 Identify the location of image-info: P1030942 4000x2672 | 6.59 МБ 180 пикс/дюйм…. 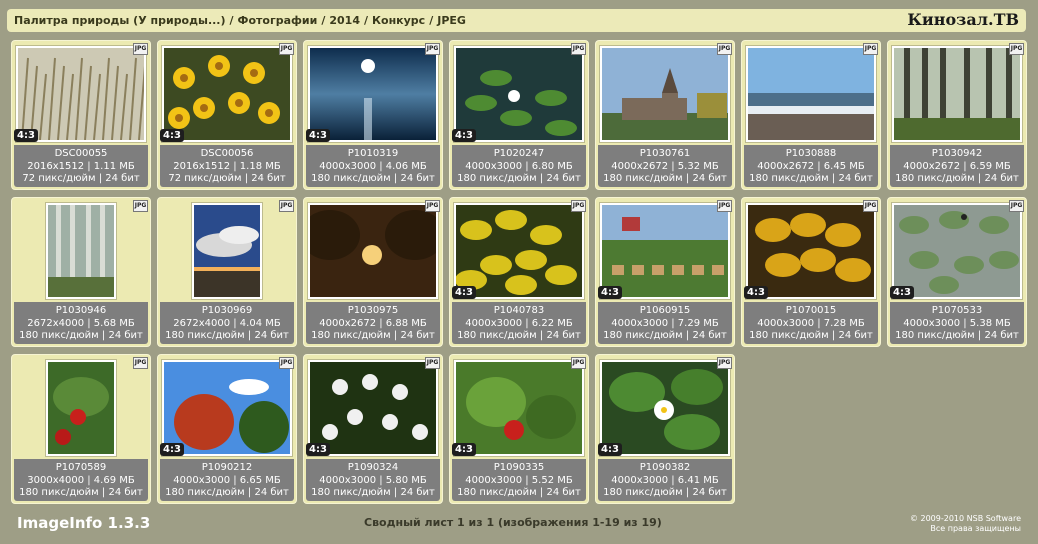
(957, 166).